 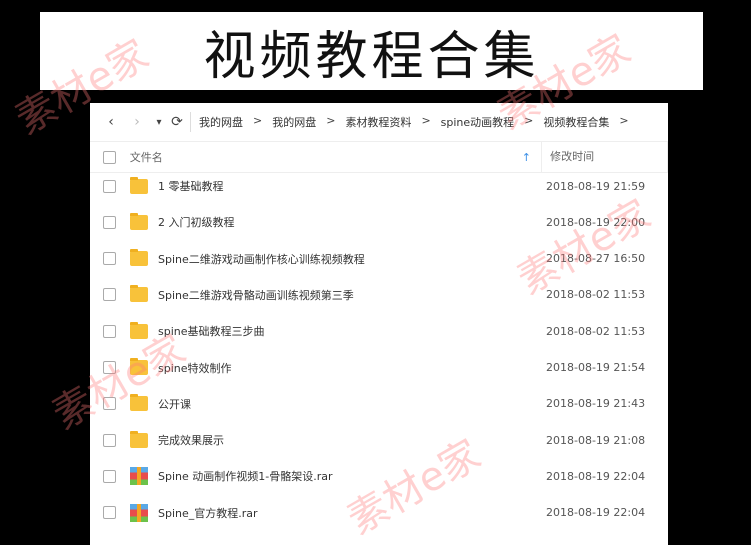 I want to click on title-banner: 视频教程合集, so click(x=371, y=51).